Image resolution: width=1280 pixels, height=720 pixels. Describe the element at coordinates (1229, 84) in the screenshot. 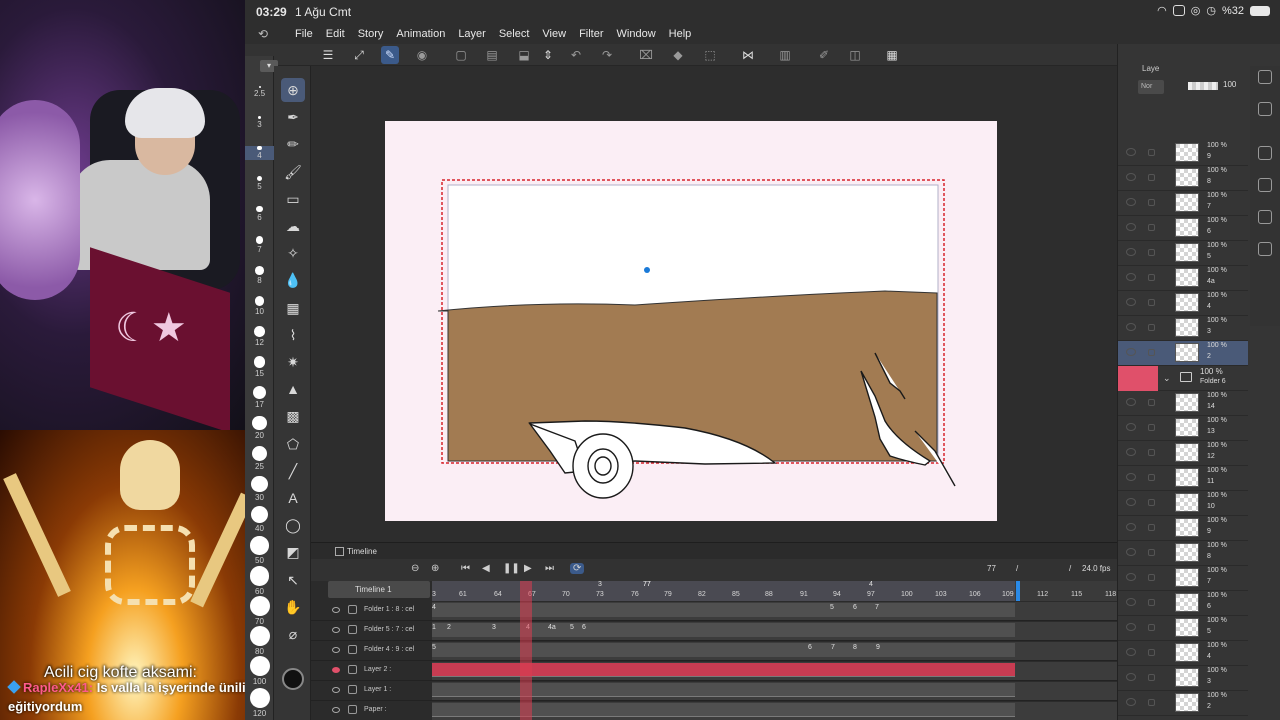

I see `opacity-value: 100` at that location.